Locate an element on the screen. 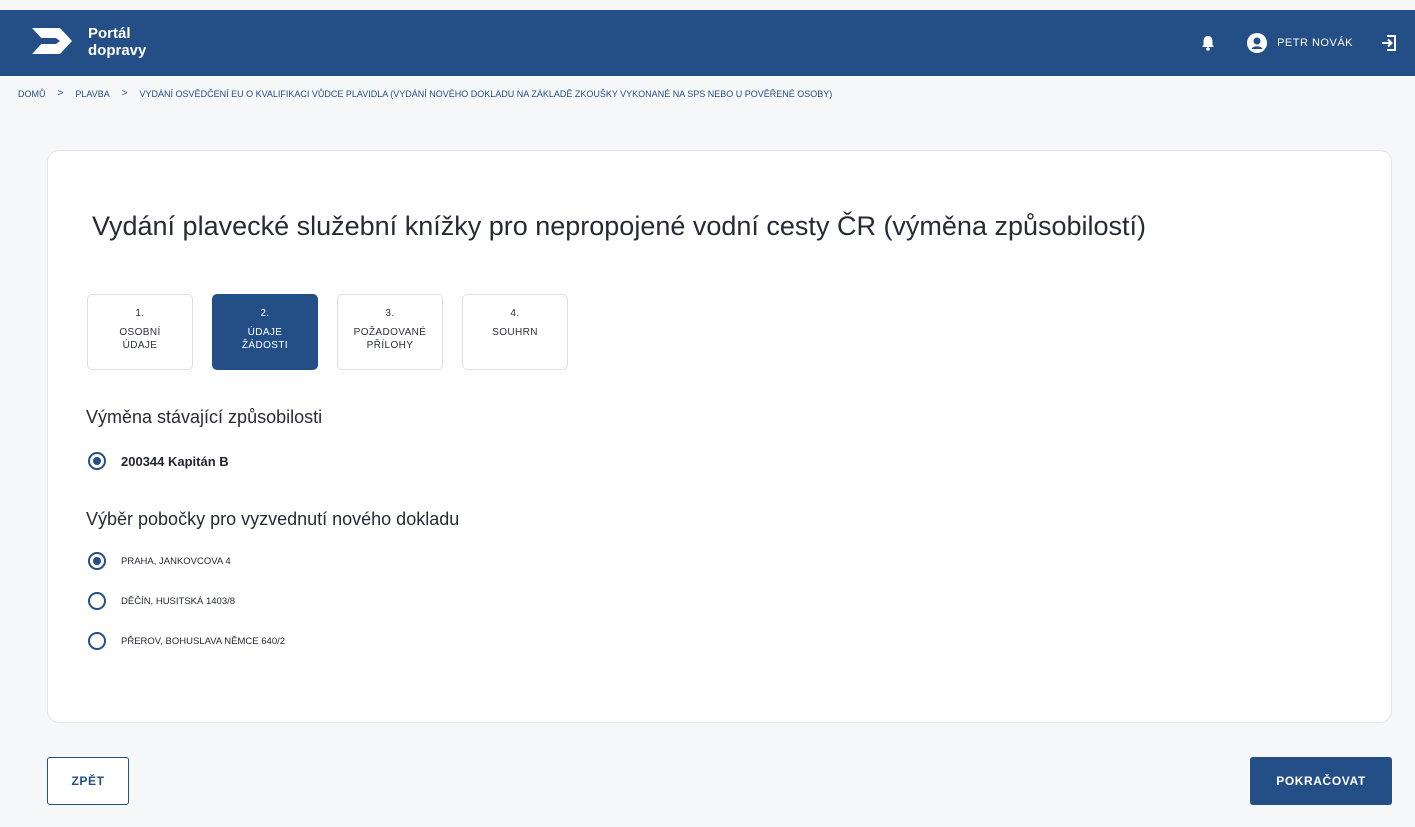 This screenshot has width=1415, height=827. step-label: OSOBNÍ ÚDAJE is located at coordinates (140, 339).